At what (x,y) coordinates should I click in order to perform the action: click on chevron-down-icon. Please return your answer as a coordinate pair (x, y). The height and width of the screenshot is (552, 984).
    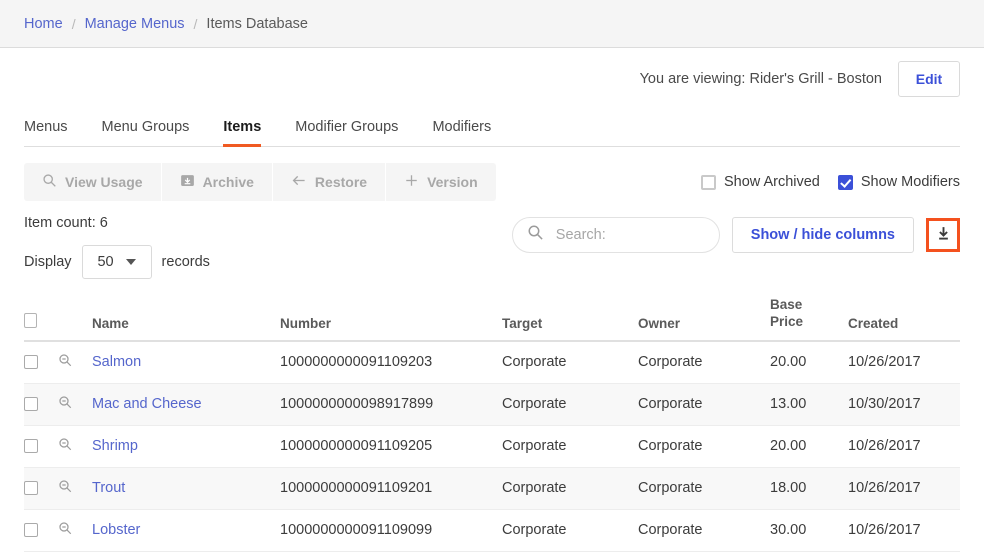
    Looking at the image, I should click on (130, 262).